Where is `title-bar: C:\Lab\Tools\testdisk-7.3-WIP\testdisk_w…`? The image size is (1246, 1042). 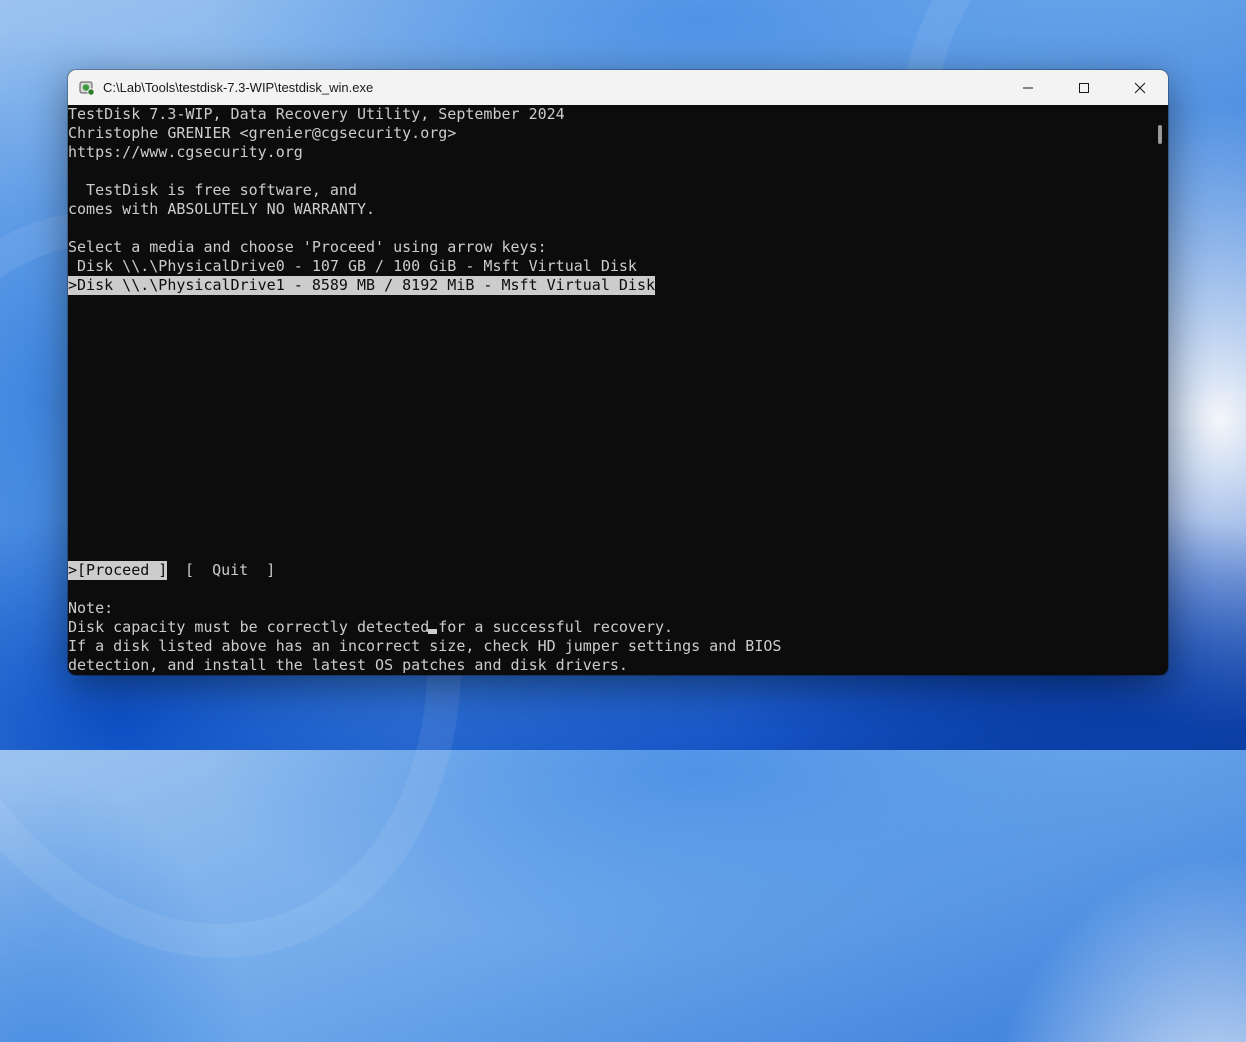 title-bar: C:\Lab\Tools\testdisk-7.3-WIP\testdisk_w… is located at coordinates (618, 87).